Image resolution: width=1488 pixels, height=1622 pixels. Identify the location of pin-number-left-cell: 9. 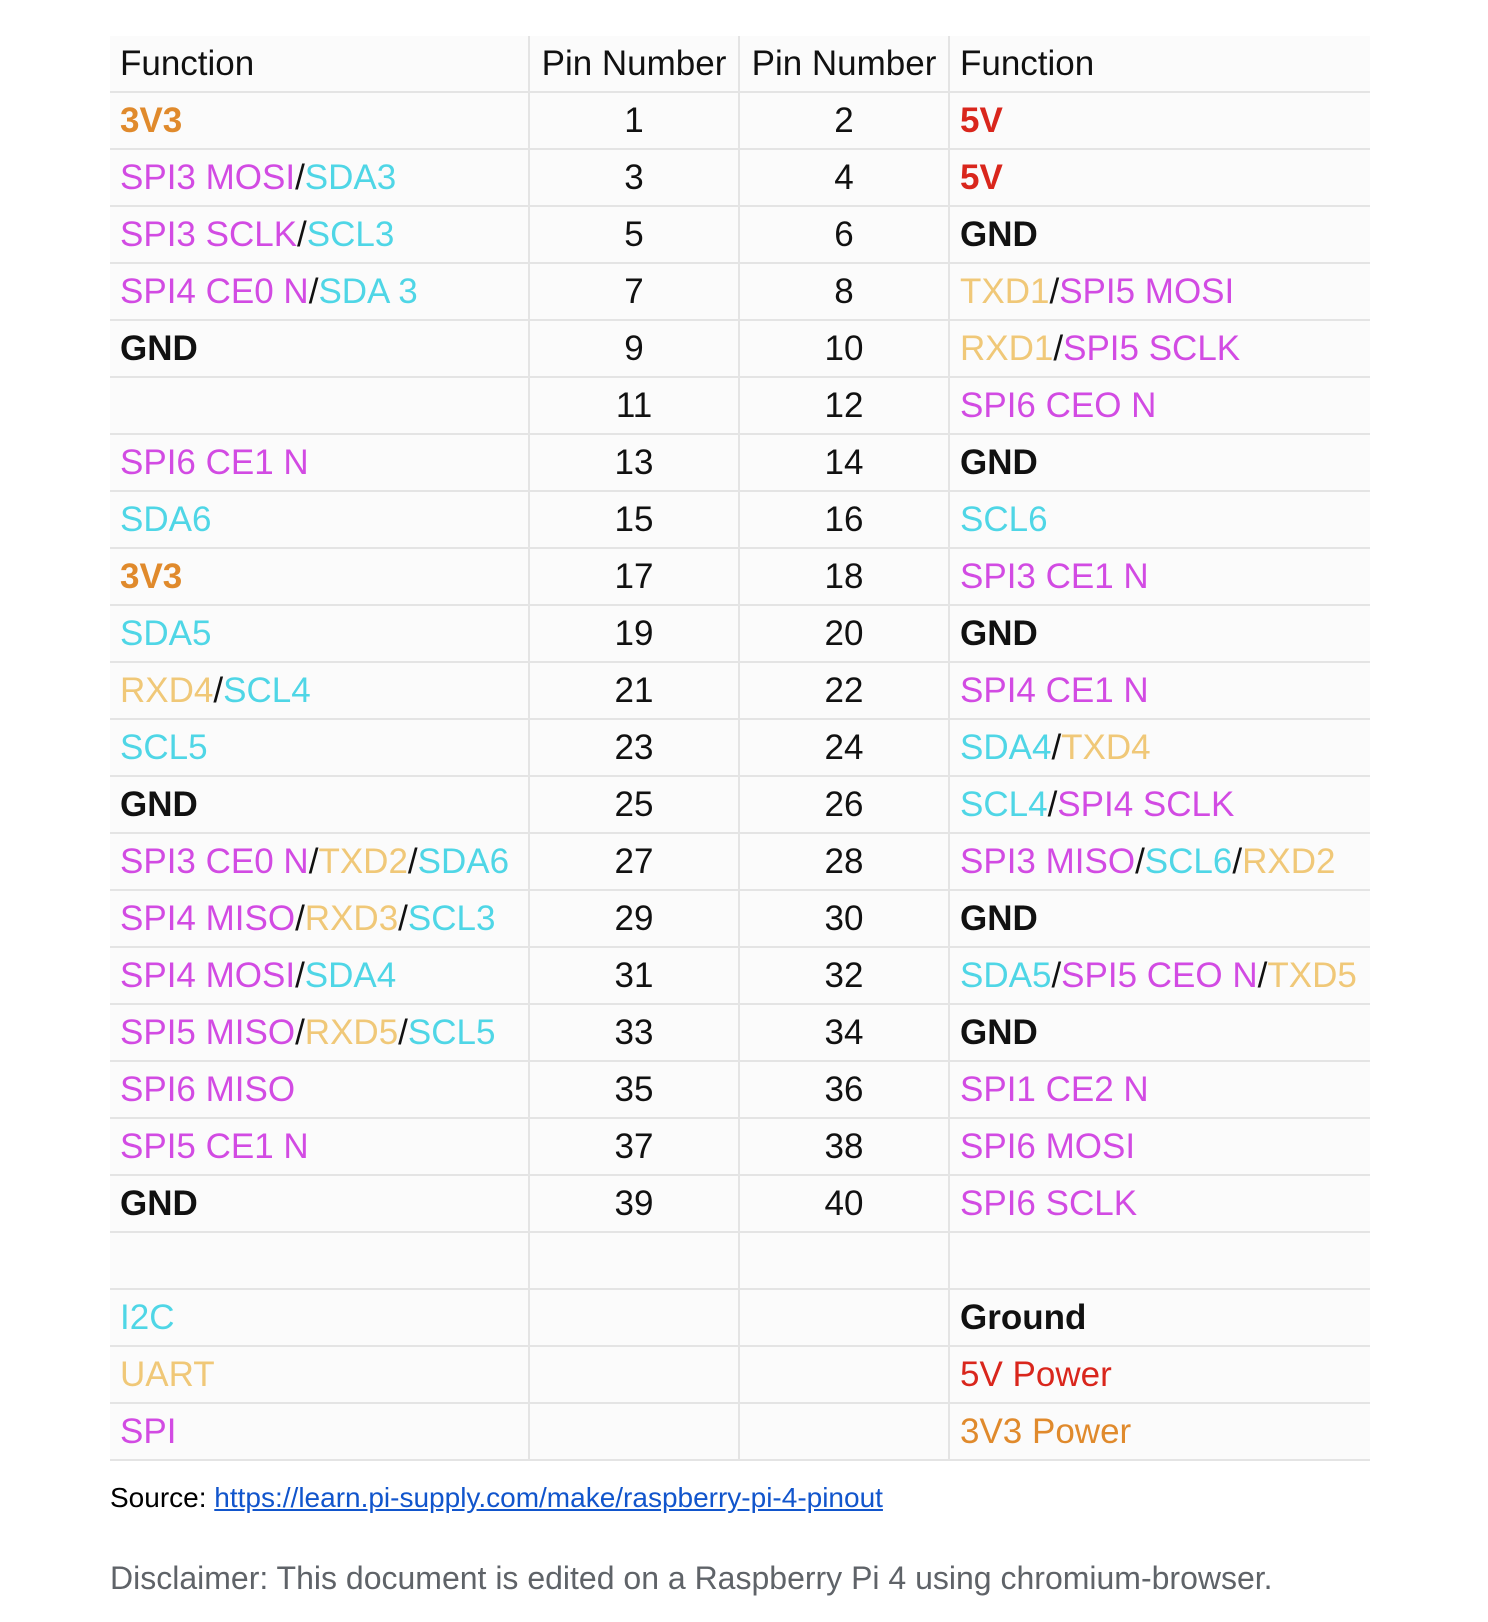
(633, 348).